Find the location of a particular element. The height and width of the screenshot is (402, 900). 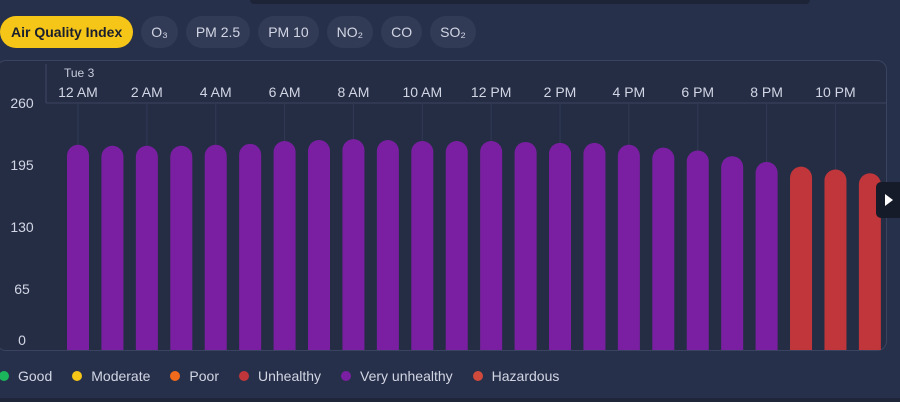

x-tick-label: 6 PM is located at coordinates (697, 92).